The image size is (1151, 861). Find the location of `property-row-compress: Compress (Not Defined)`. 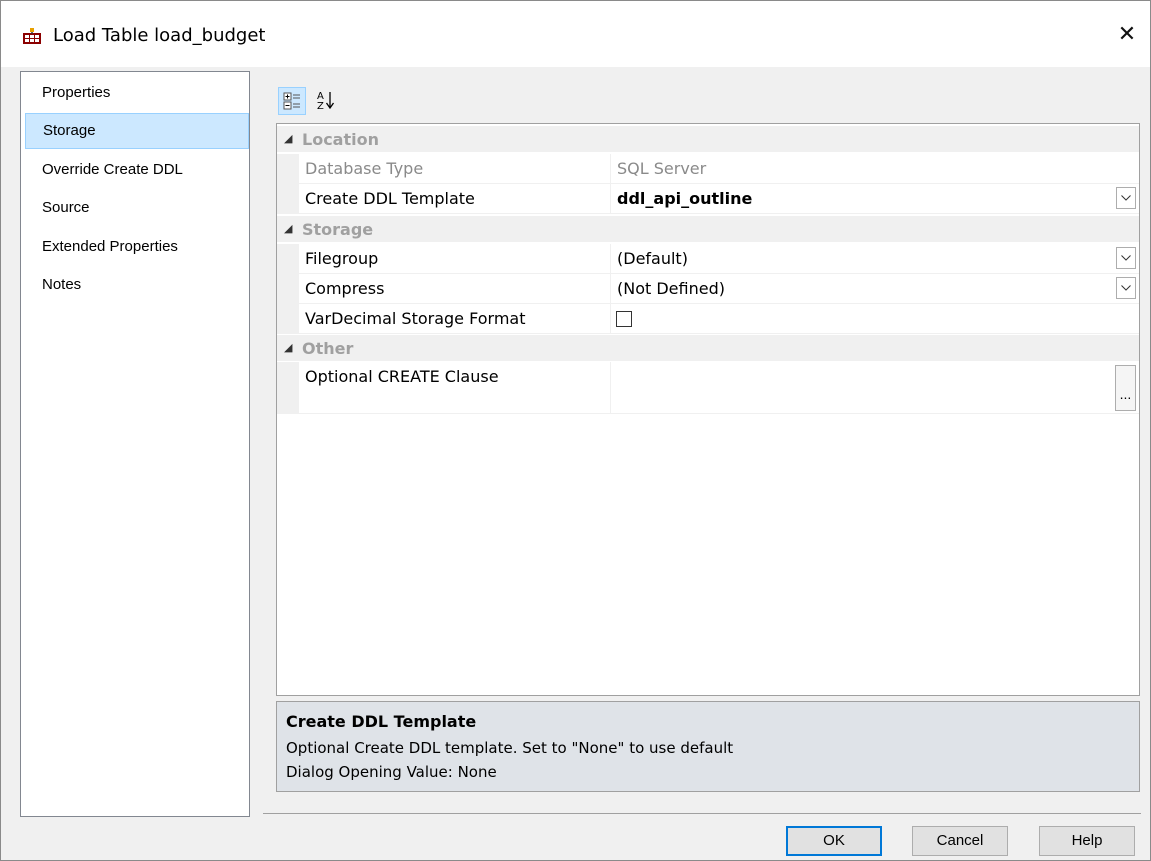

property-row-compress: Compress (Not Defined) is located at coordinates (708, 289).